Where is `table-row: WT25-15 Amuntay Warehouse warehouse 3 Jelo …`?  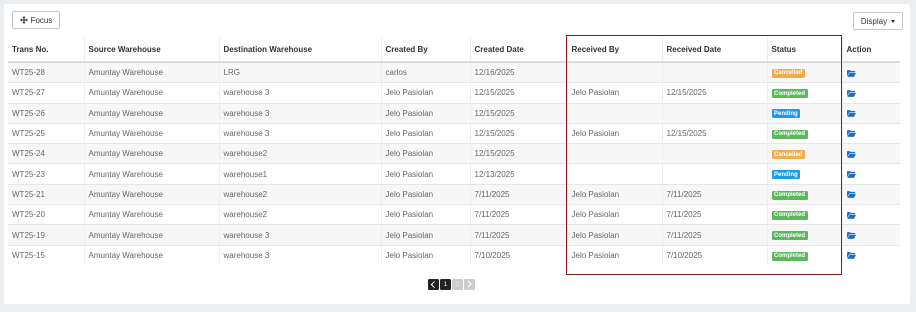
table-row: WT25-15 Amuntay Warehouse warehouse 3 Jelo … is located at coordinates (454, 254).